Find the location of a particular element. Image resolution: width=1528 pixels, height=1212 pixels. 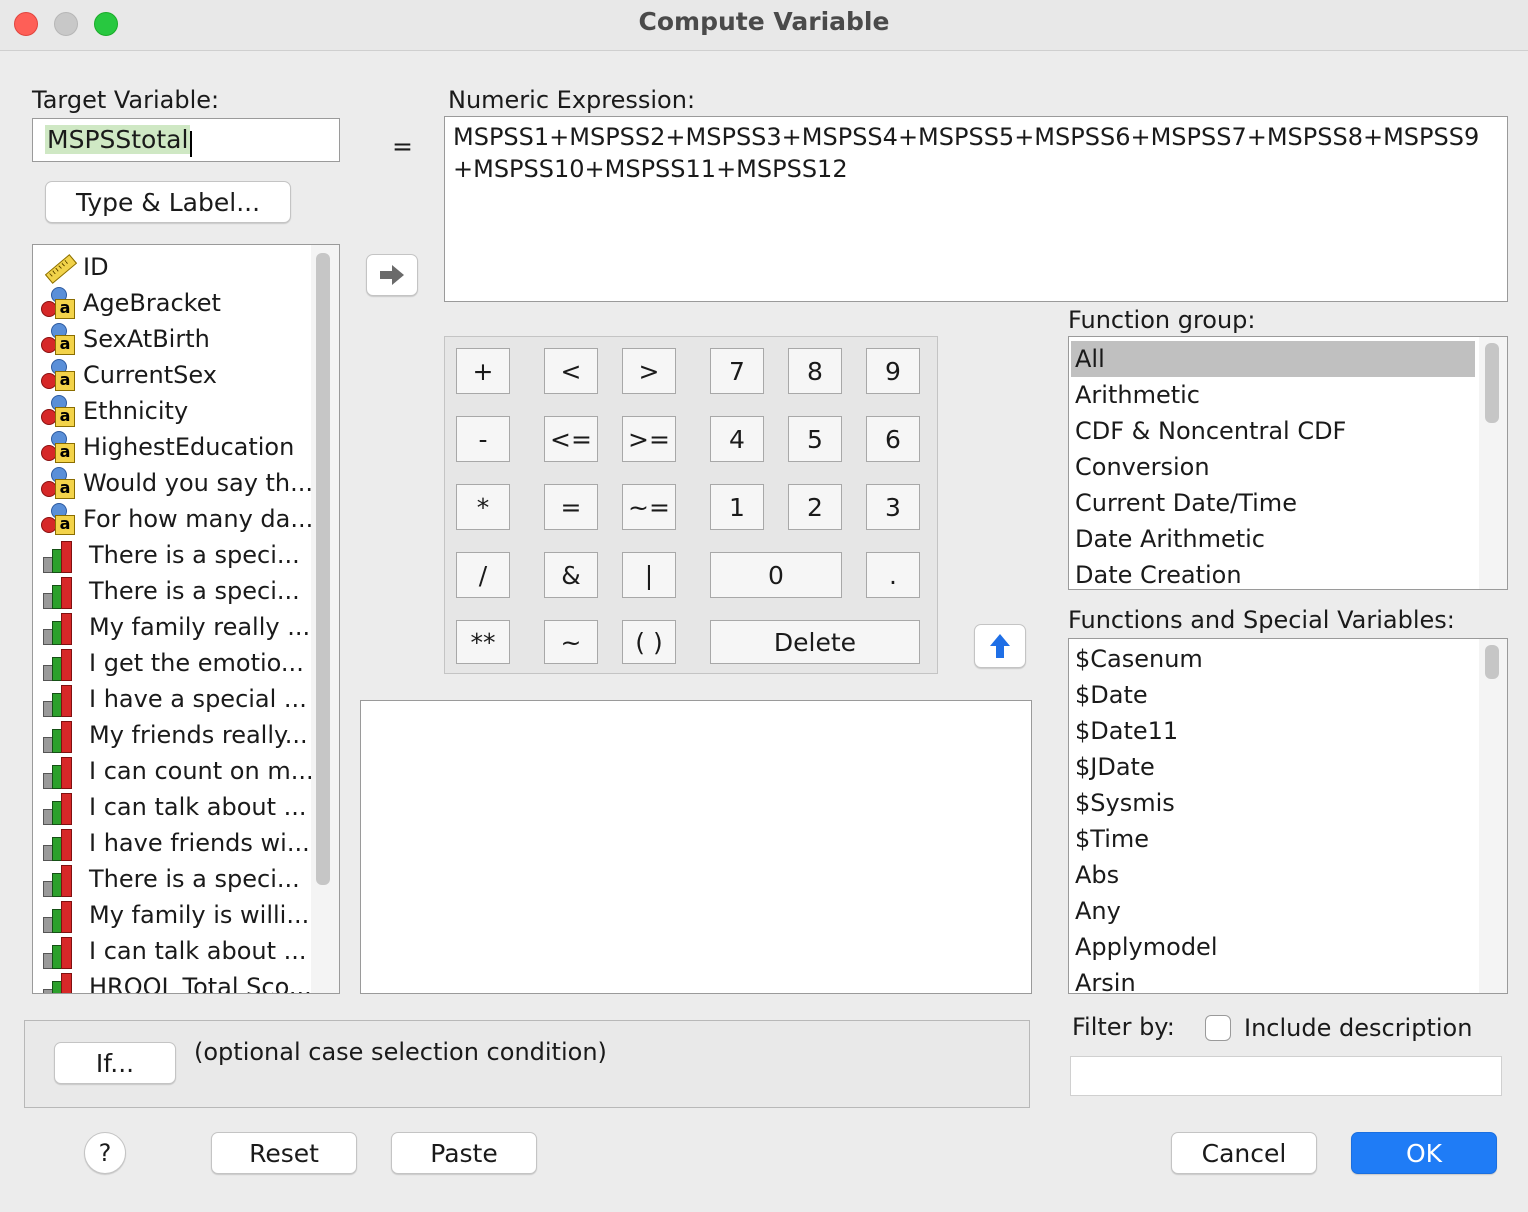

function-item: $Time is located at coordinates (1275, 839).